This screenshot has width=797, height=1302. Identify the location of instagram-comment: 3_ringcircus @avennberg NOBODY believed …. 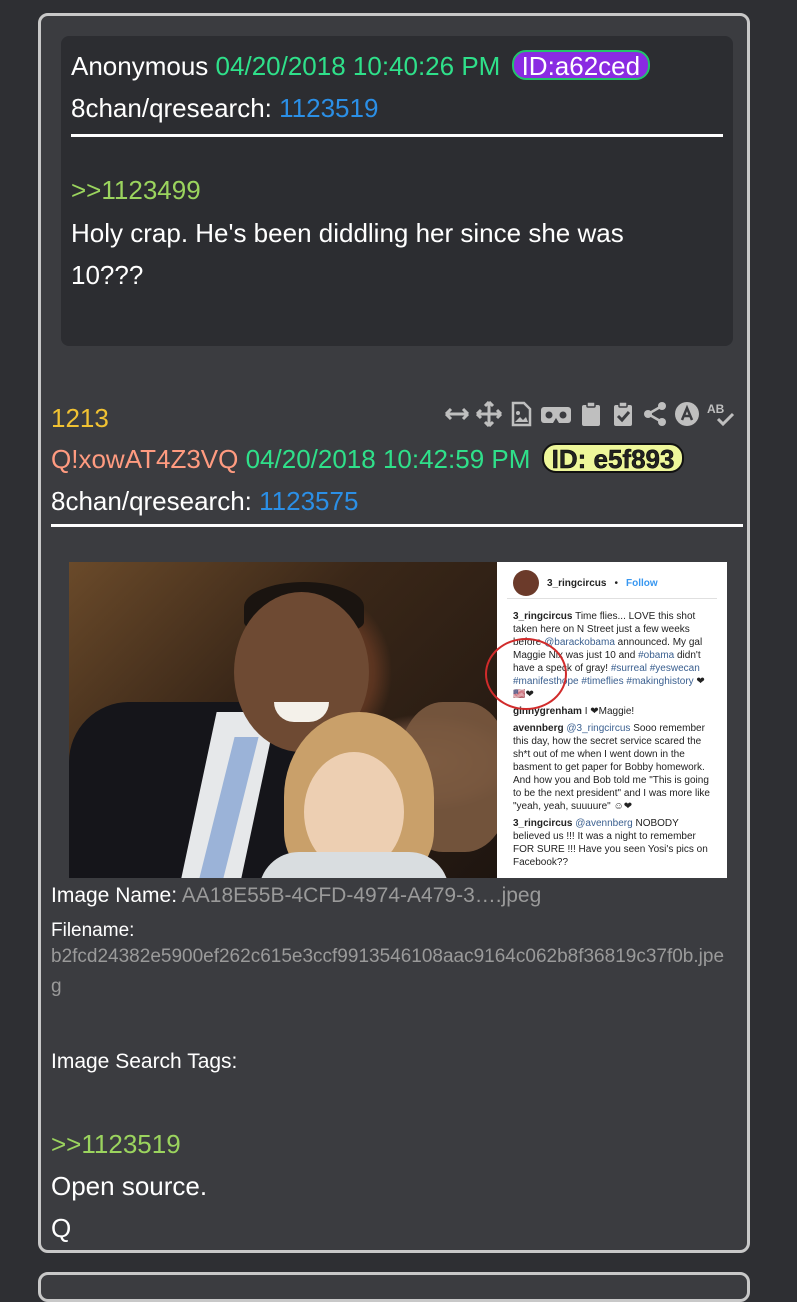
(610, 843).